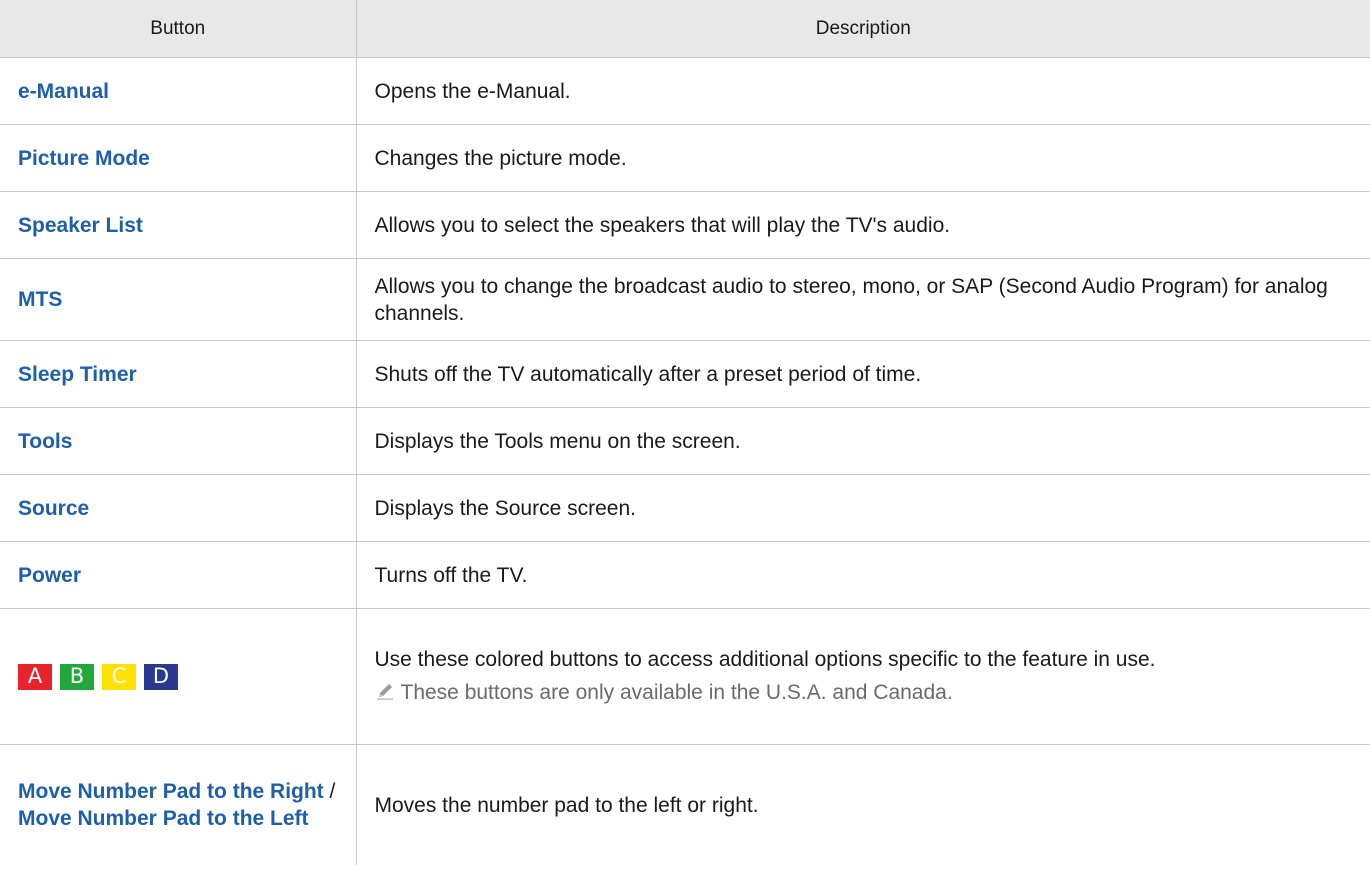 This screenshot has width=1370, height=886. What do you see at coordinates (178, 225) in the screenshot?
I see `button-name: Speaker List` at bounding box center [178, 225].